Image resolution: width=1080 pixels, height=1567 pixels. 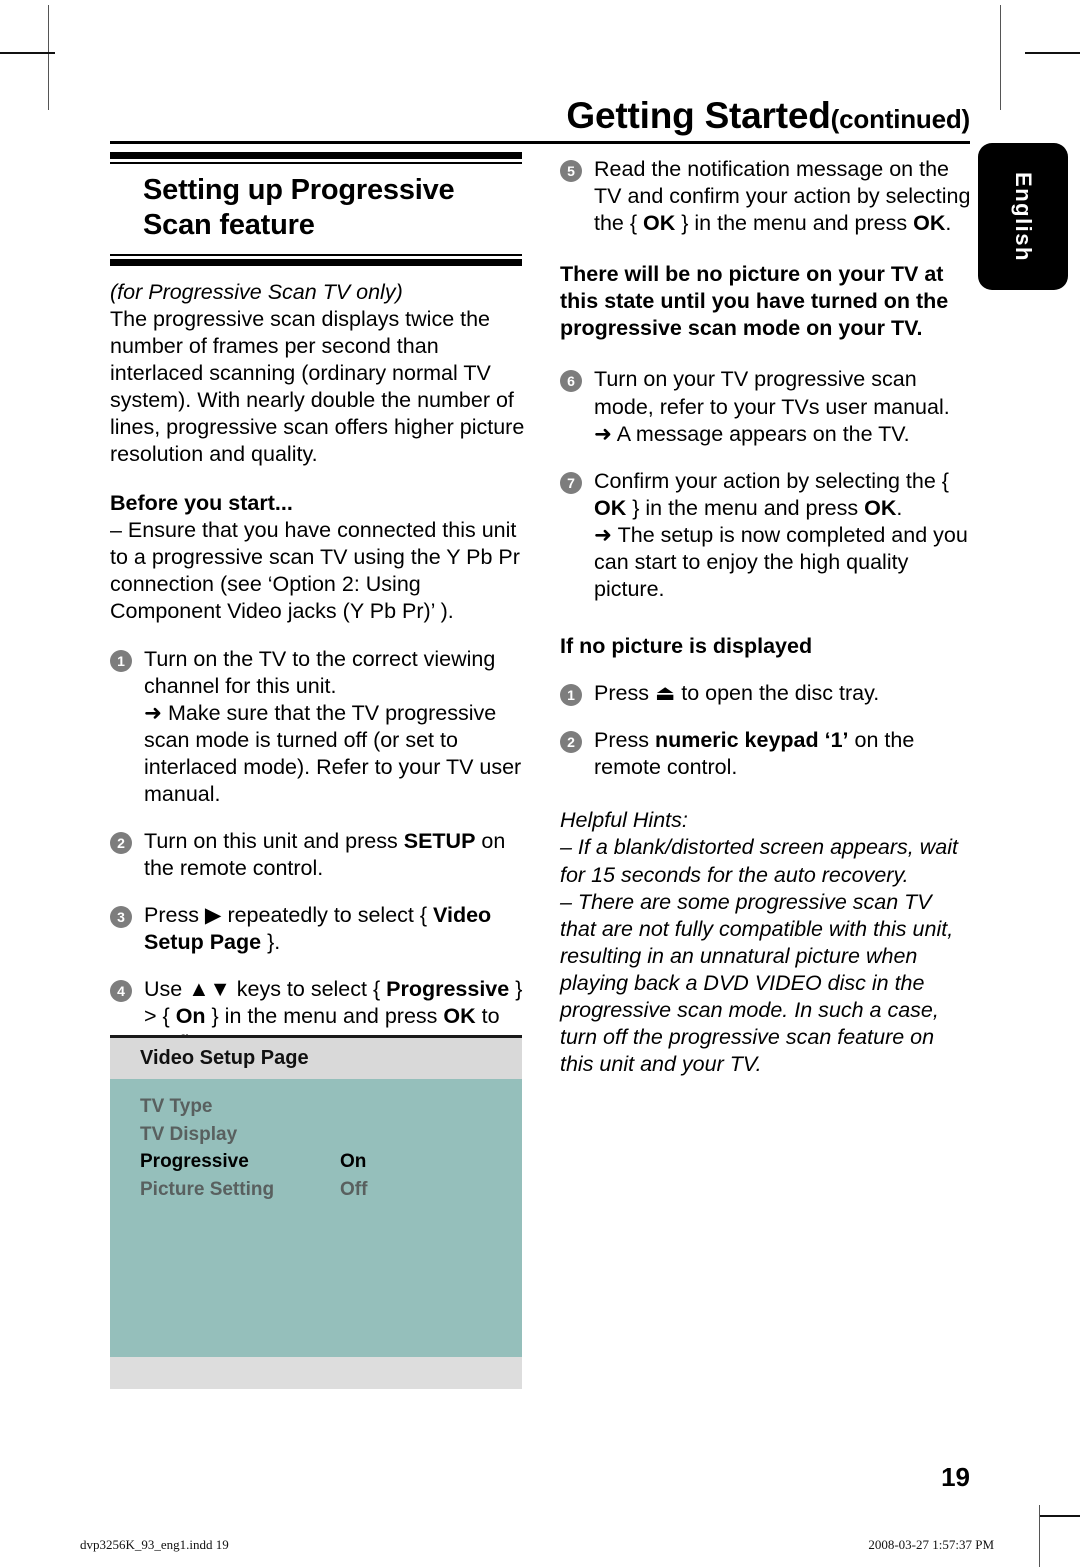 I want to click on step-number-badge: 5, so click(x=571, y=171).